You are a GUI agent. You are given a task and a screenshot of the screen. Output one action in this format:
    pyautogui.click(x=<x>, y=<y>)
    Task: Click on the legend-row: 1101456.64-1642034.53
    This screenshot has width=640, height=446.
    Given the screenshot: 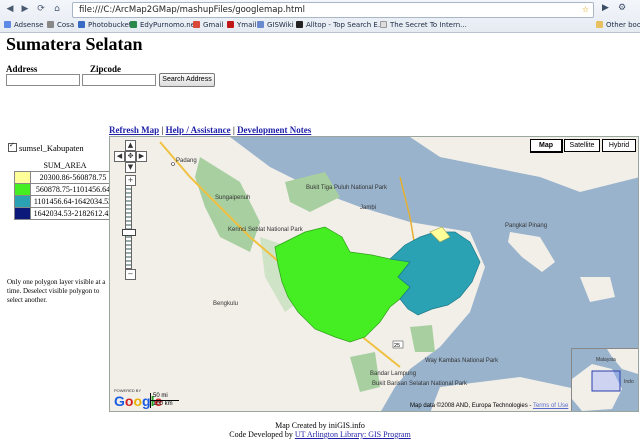 What is the action you would take?
    pyautogui.click(x=65, y=201)
    